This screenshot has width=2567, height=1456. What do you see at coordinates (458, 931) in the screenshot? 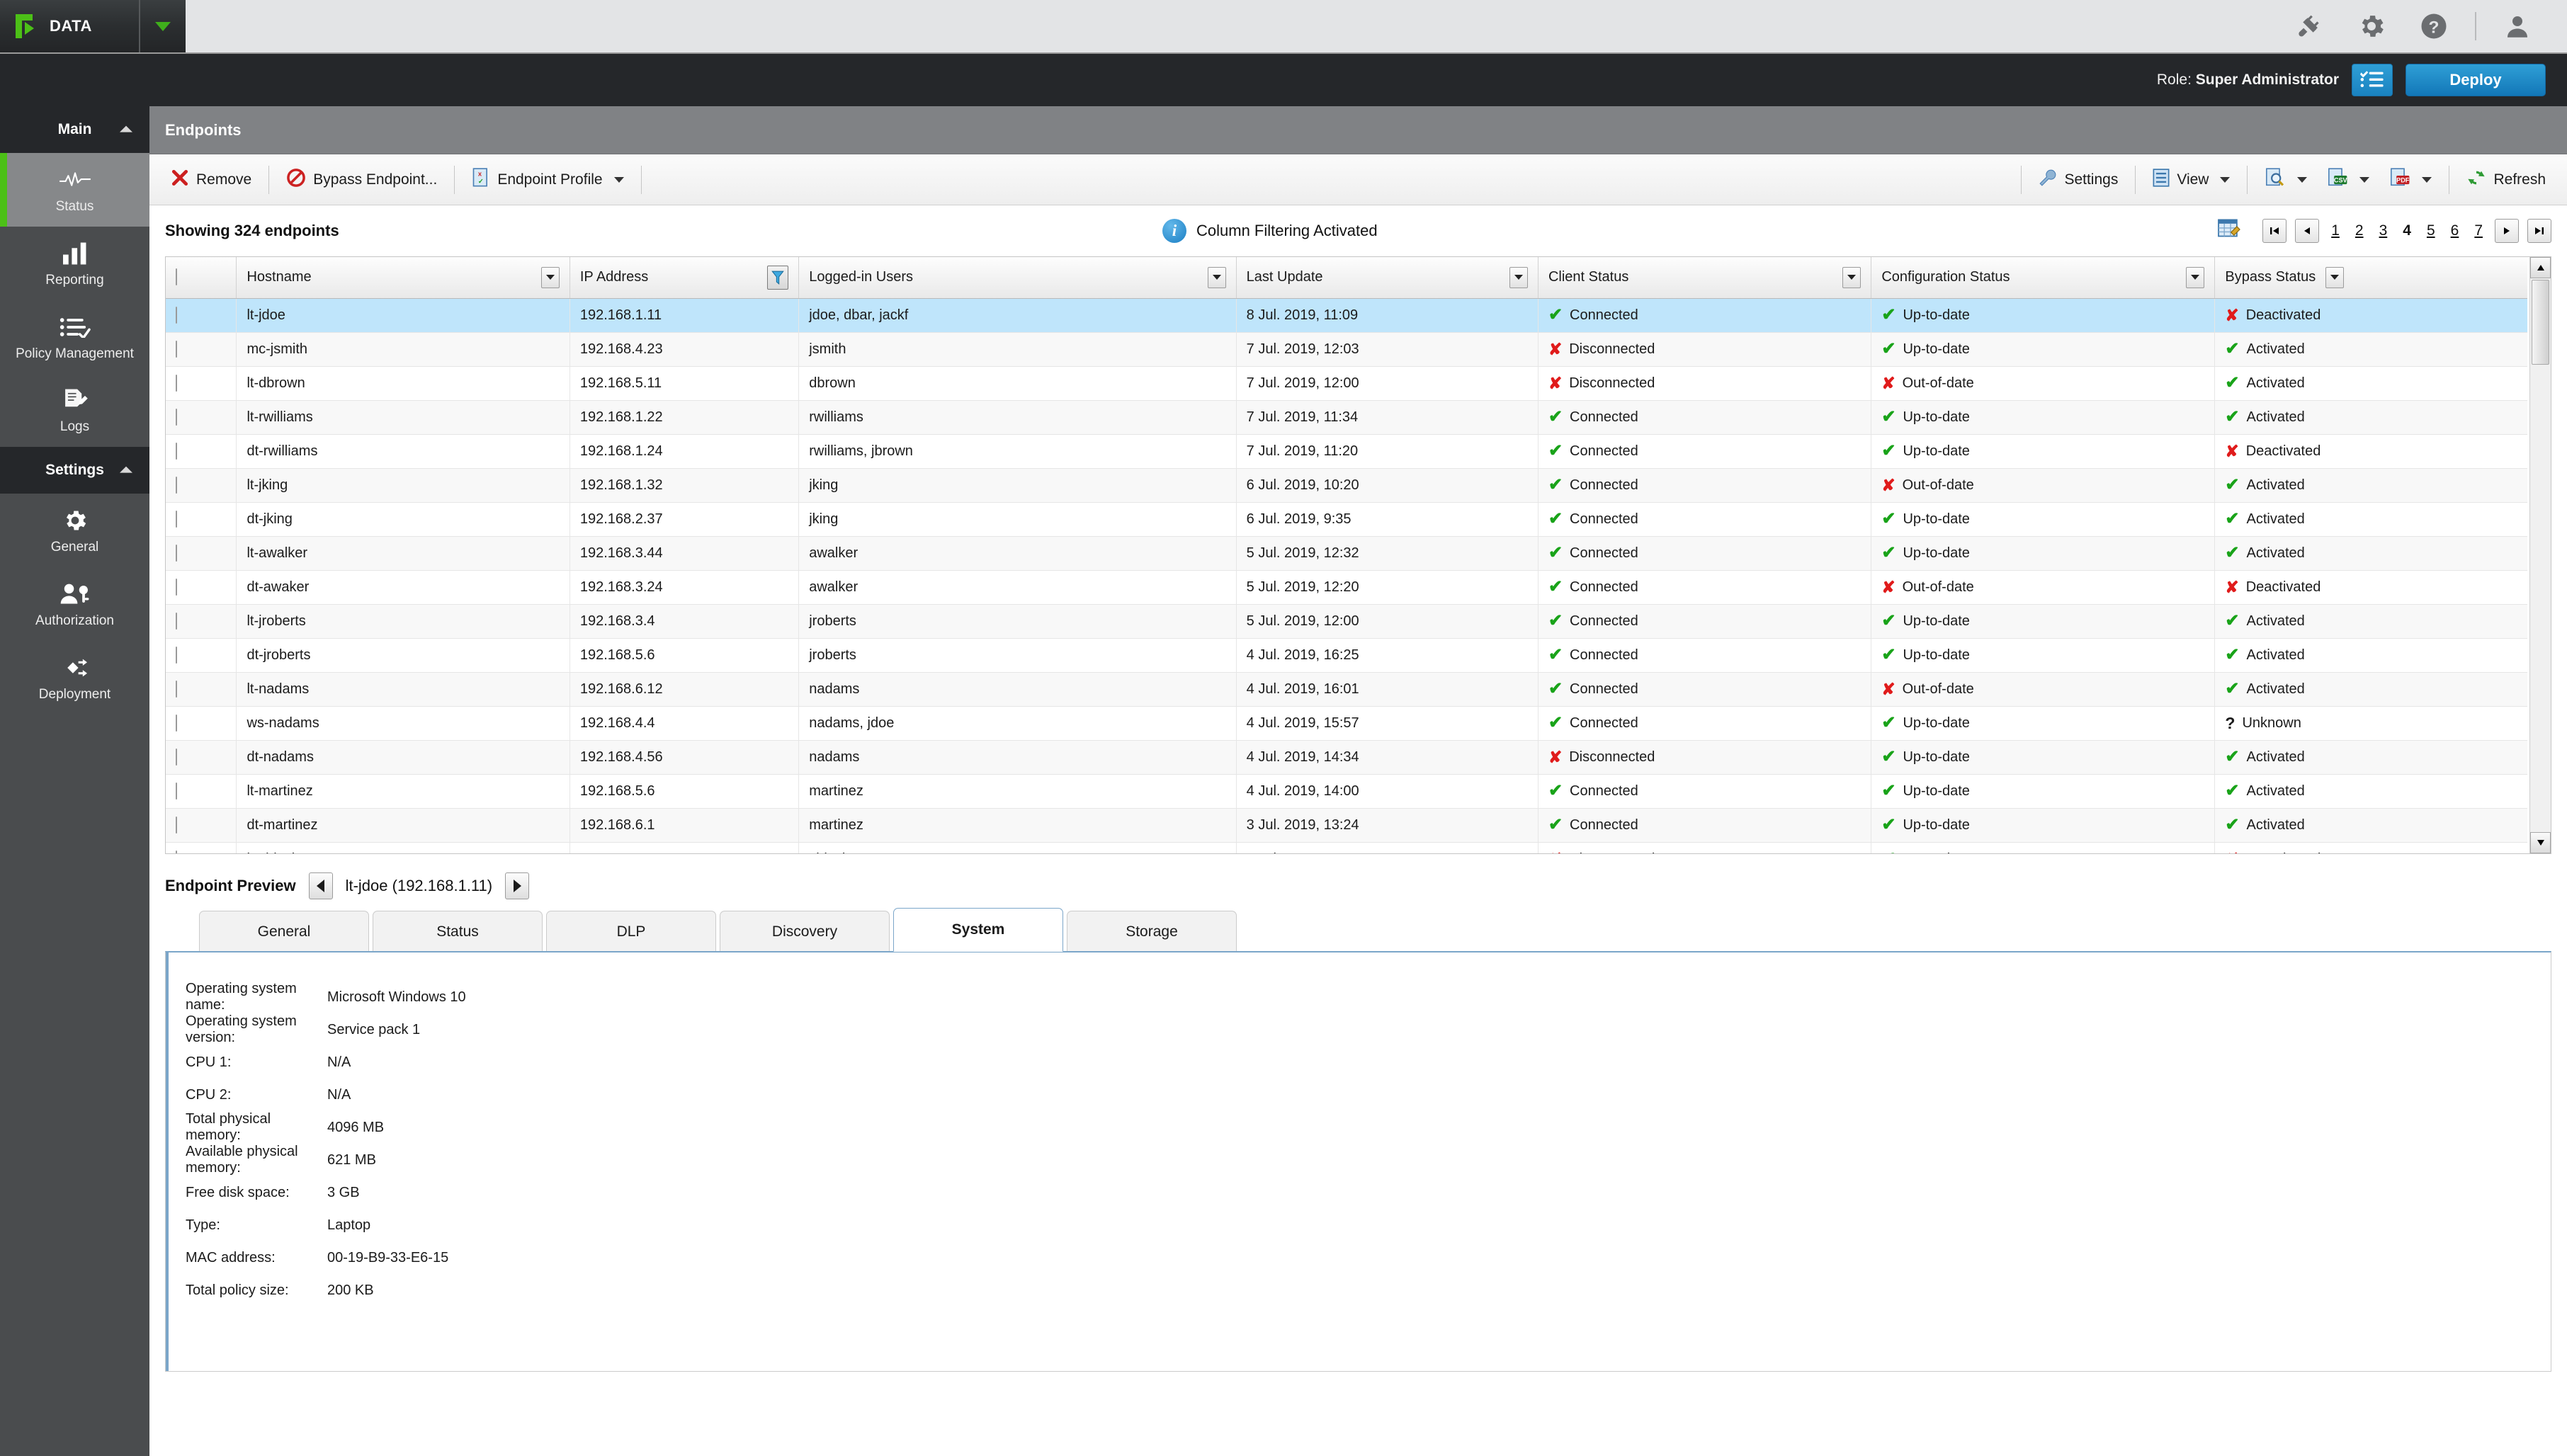
I see `tab-status: Status` at bounding box center [458, 931].